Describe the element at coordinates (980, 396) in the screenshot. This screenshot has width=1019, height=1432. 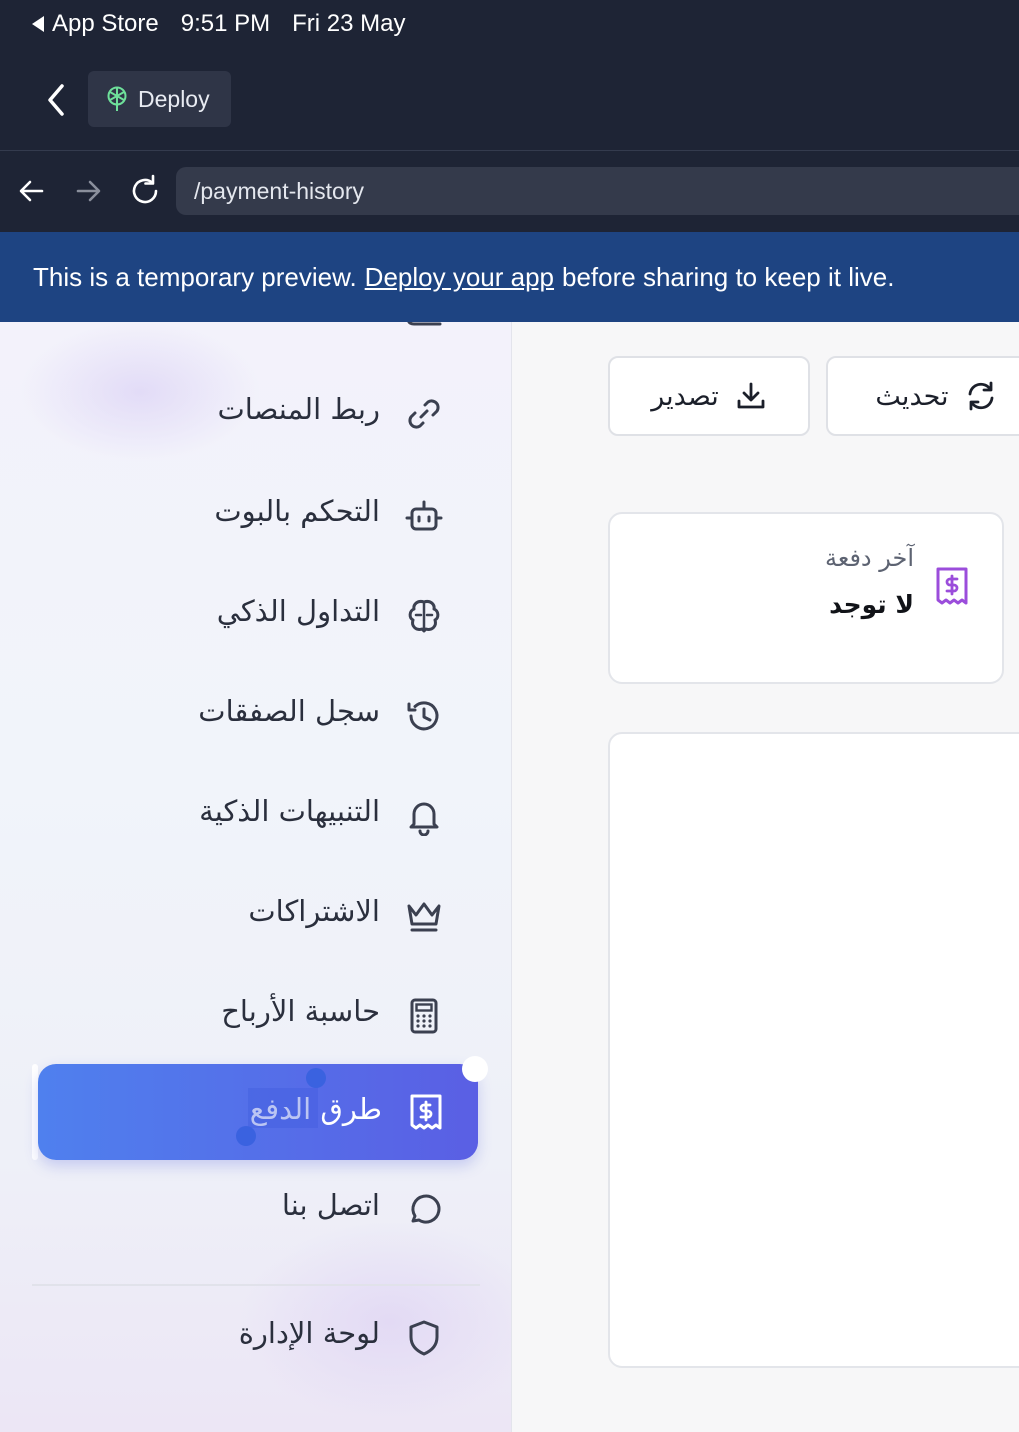
I see `refresh-icon` at that location.